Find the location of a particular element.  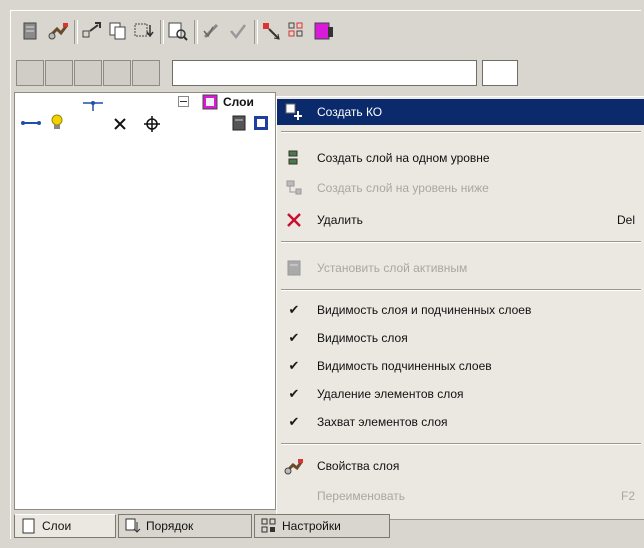

create-object-icon is located at coordinates (294, 112).